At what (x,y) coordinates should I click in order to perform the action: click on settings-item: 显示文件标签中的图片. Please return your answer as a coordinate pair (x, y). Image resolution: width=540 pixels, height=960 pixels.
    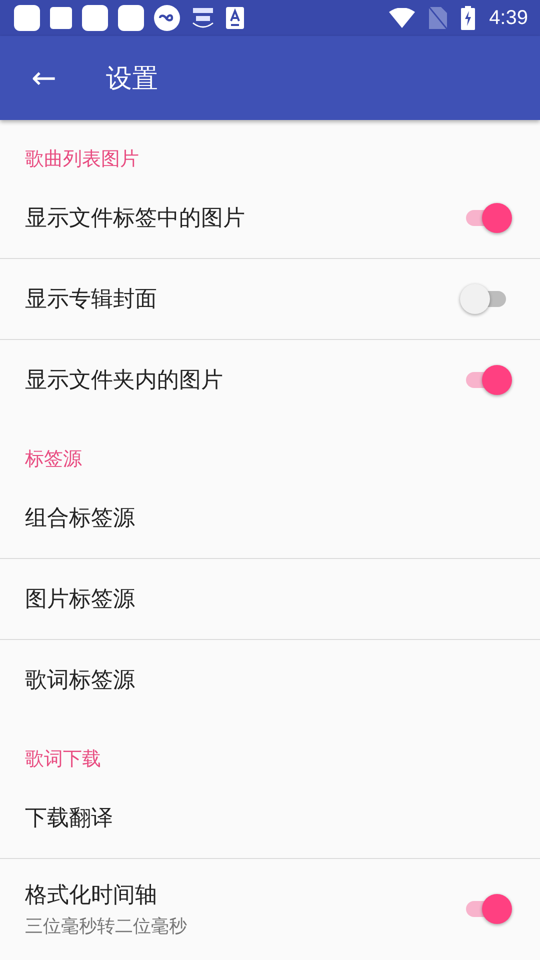
    Looking at the image, I should click on (270, 218).